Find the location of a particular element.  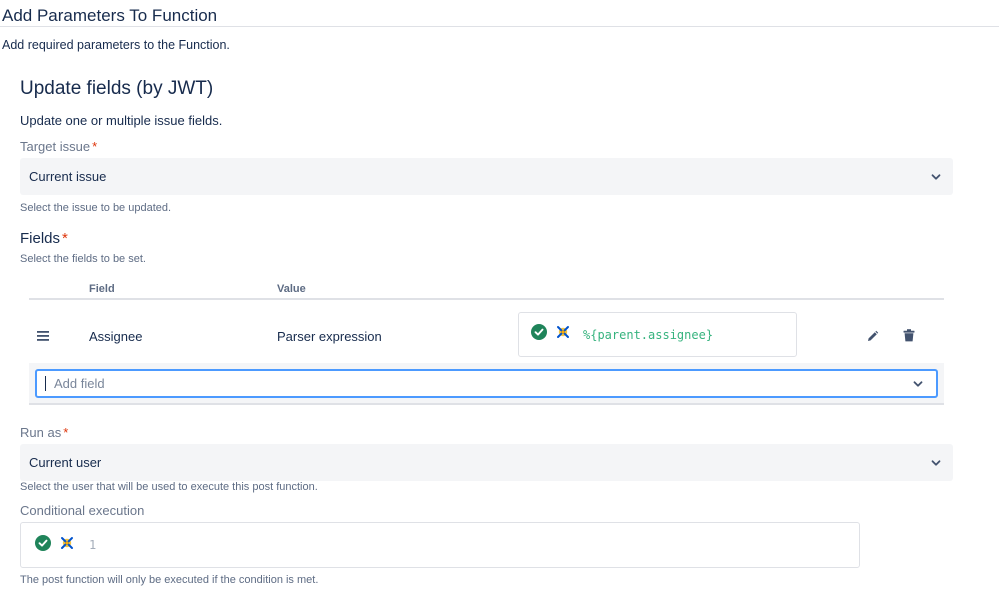

fields-heading: Fields * is located at coordinates (44, 238).